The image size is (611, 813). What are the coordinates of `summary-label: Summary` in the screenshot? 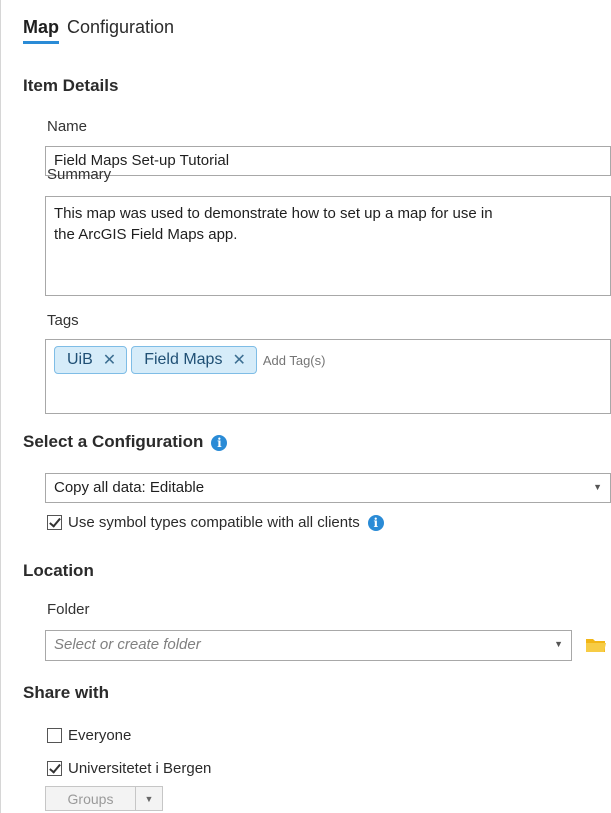 It's located at (79, 174).